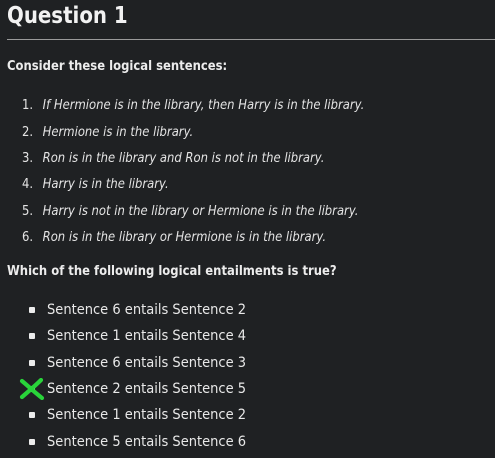 This screenshot has width=495, height=458. What do you see at coordinates (32, 388) in the screenshot?
I see `green-x-mark-icon` at bounding box center [32, 388].